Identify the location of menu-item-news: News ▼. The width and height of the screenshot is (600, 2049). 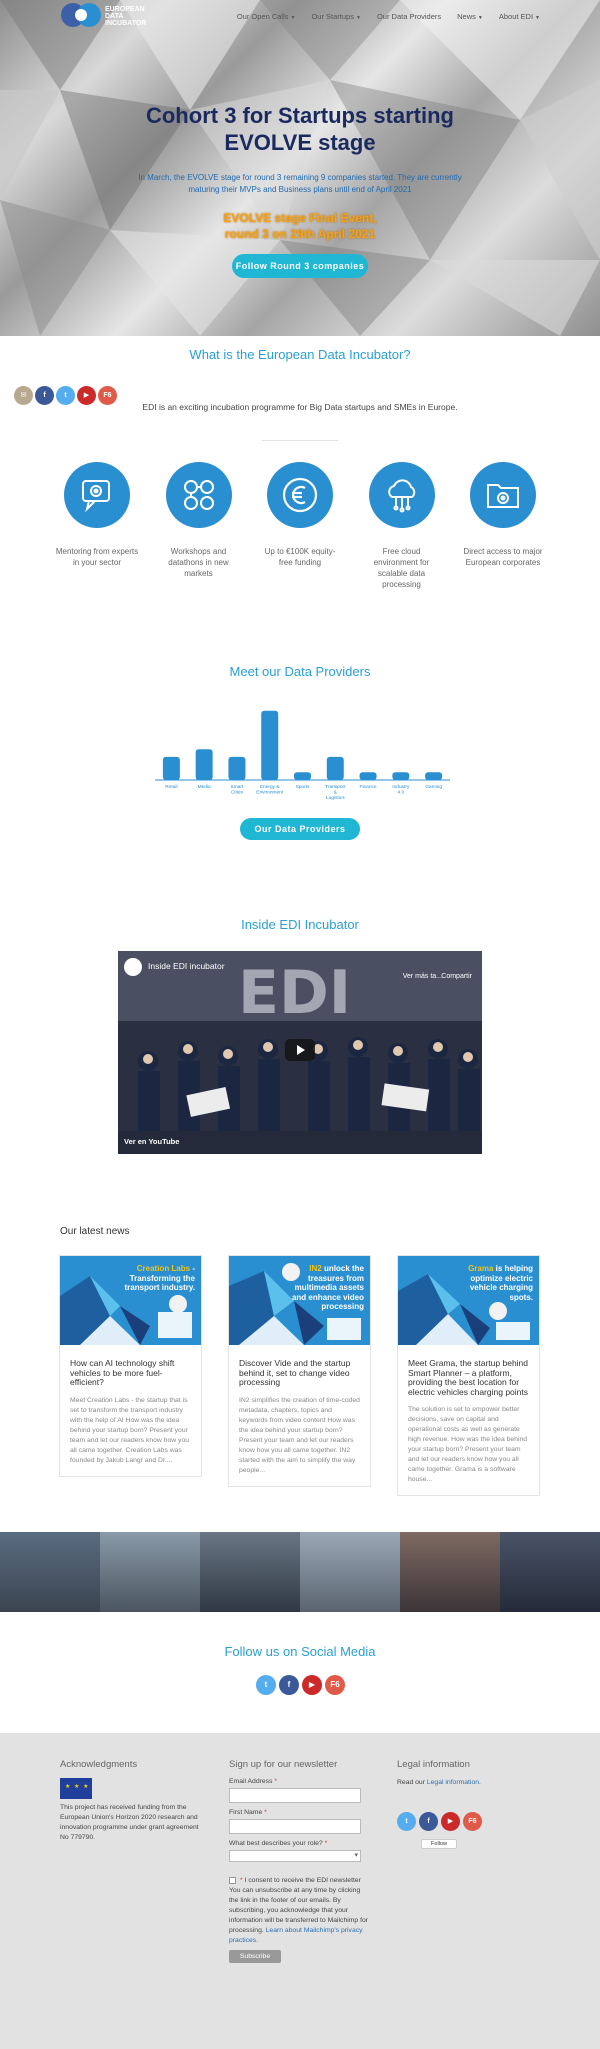
(470, 16).